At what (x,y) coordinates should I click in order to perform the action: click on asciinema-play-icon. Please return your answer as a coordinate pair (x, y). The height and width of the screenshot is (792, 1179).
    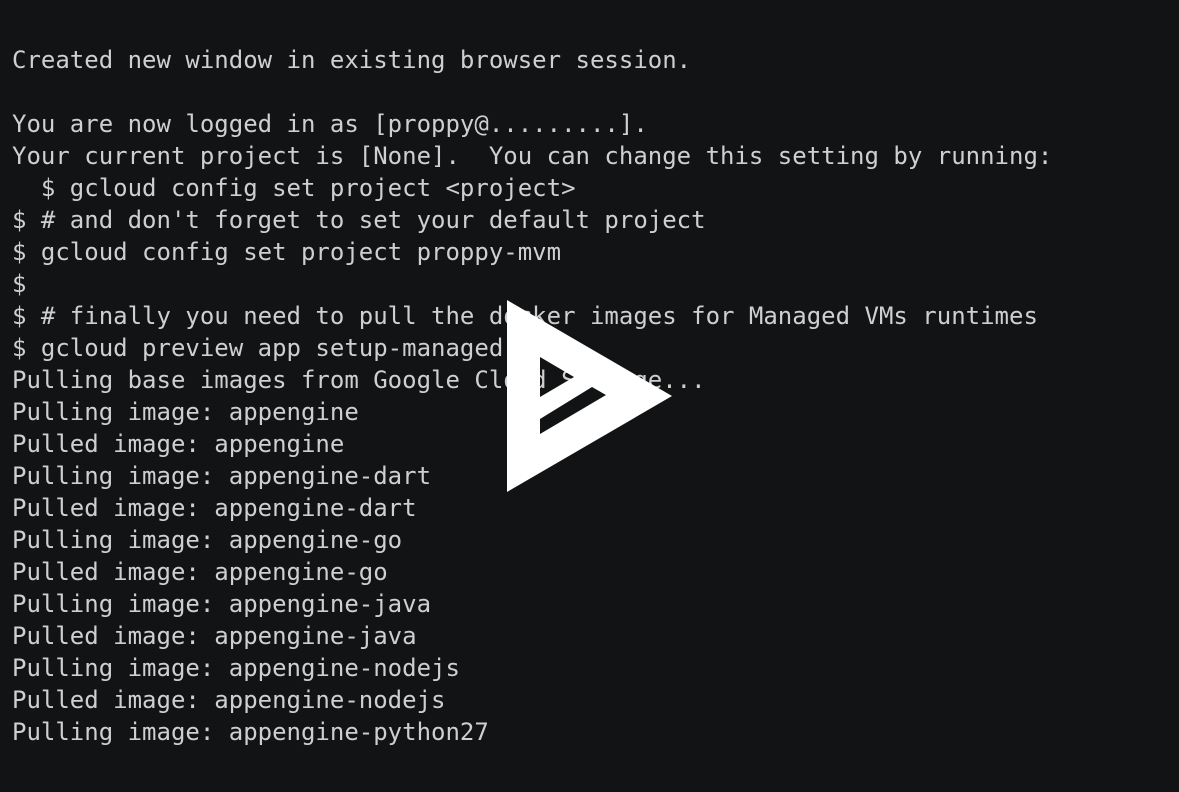
    Looking at the image, I should click on (590, 396).